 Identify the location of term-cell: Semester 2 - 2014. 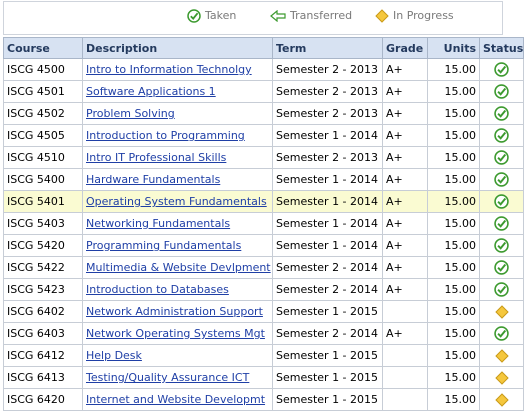
(327, 333).